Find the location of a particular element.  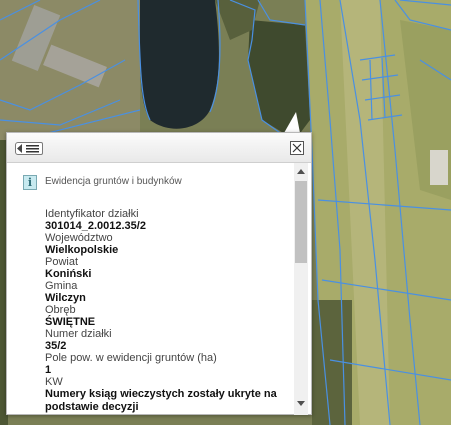

field-label: Powiat is located at coordinates (62, 262).